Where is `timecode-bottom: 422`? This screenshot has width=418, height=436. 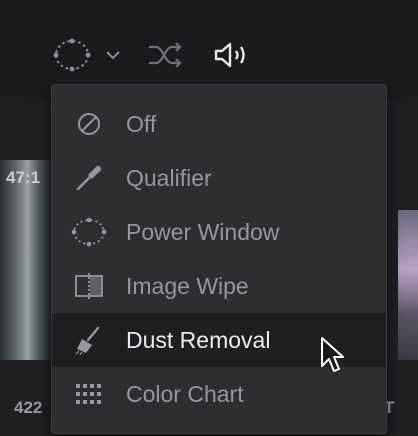
timecode-bottom: 422 is located at coordinates (28, 407).